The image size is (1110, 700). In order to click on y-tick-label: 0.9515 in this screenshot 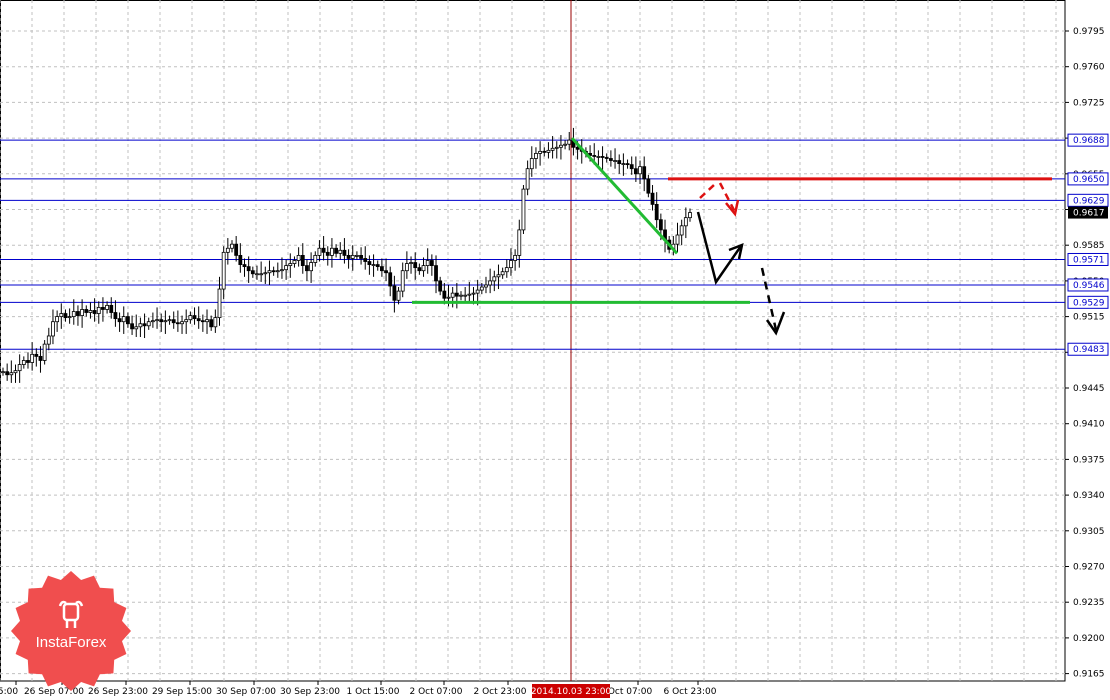, I will do `click(1089, 318)`.